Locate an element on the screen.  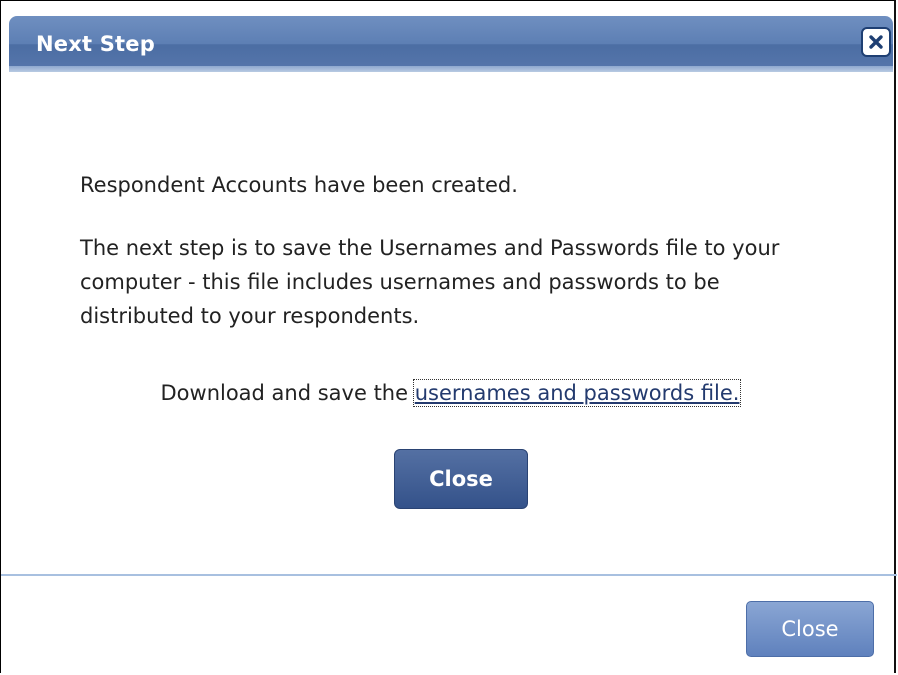
dialog-title: Next Step is located at coordinates (95, 44).